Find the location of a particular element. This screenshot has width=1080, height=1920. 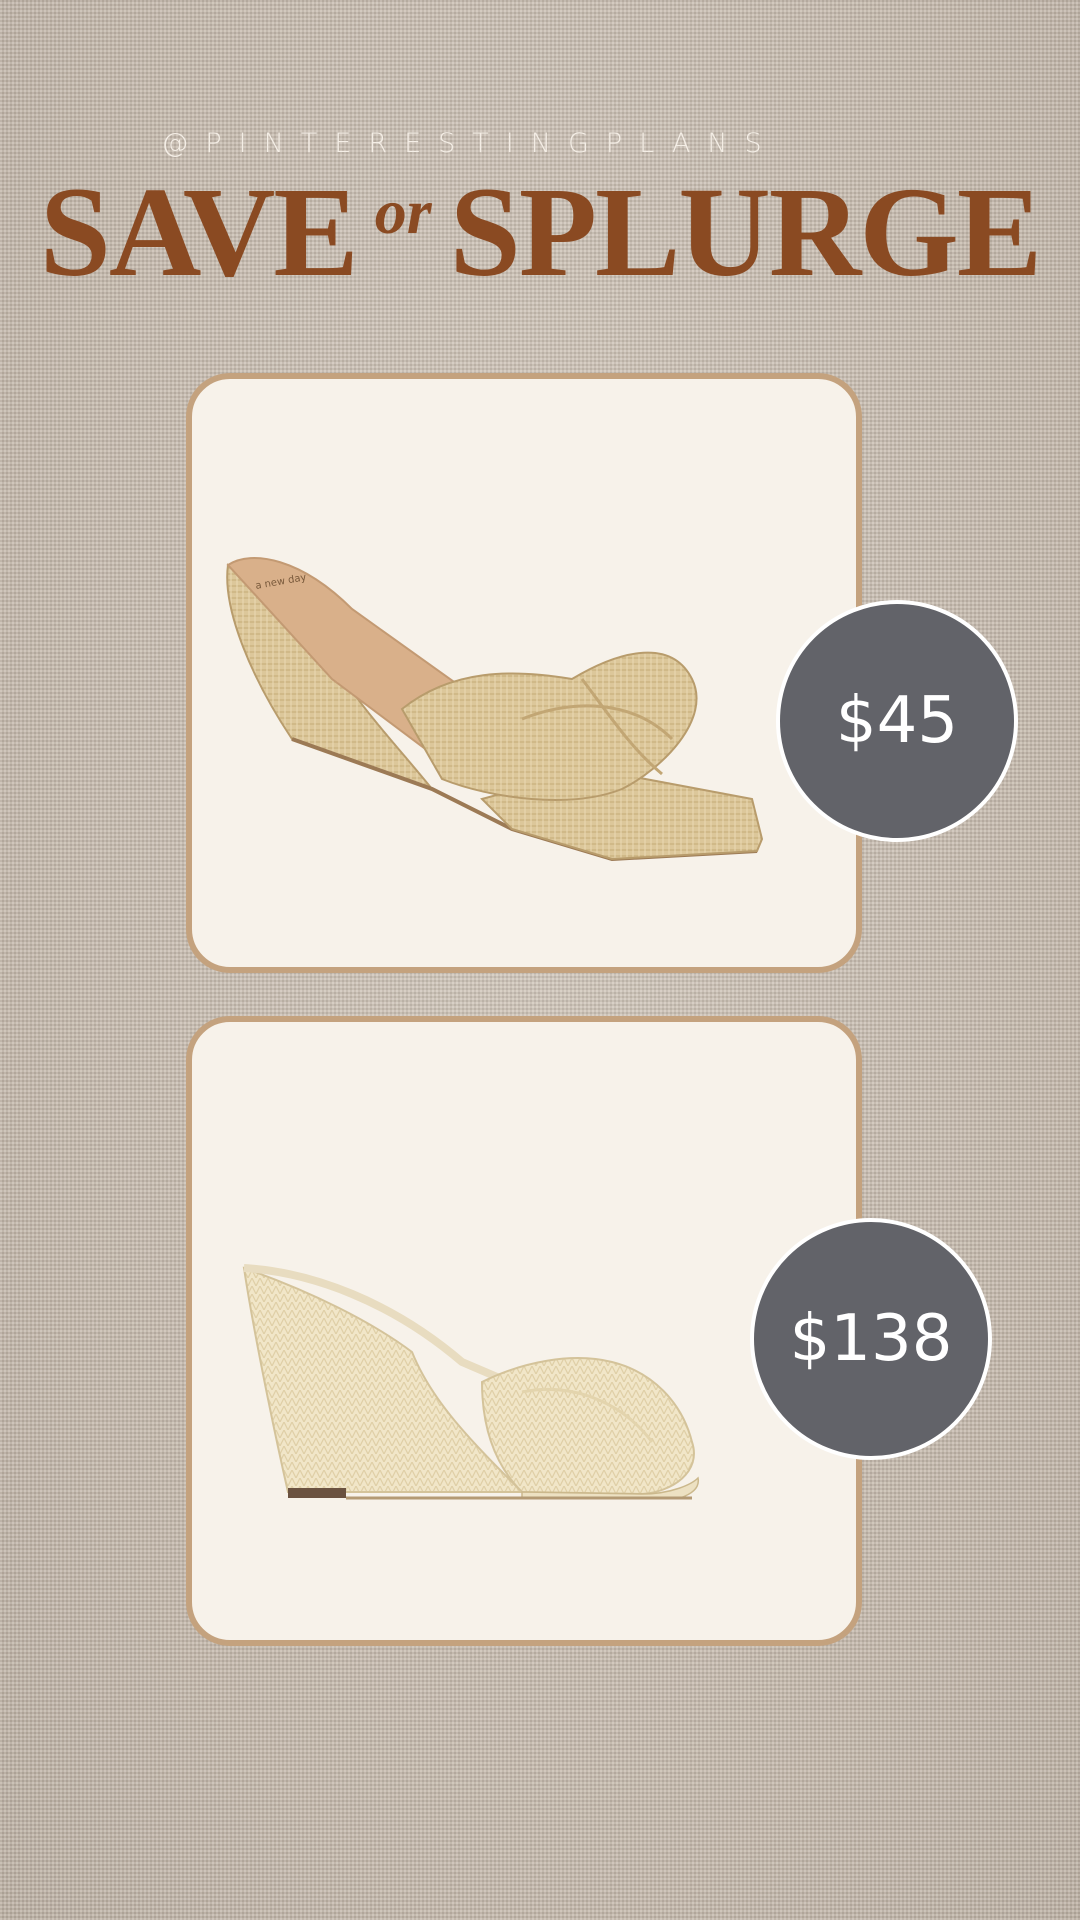

price-save: $45 is located at coordinates (897, 721).